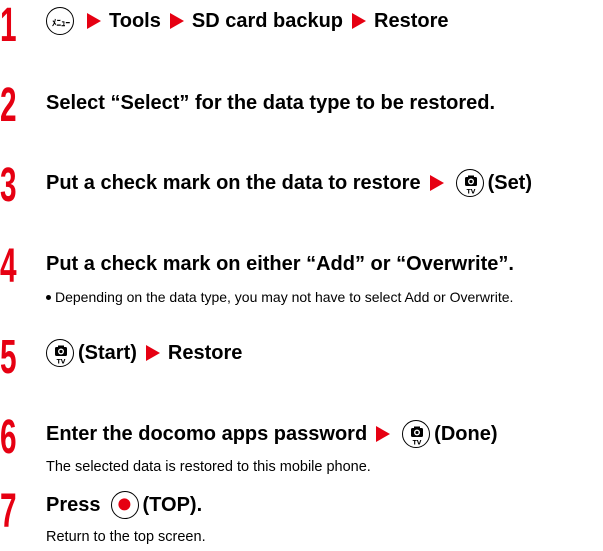 This screenshot has height=551, width=603. I want to click on menu-item-sd-card-backup: SD card backup, so click(267, 21).